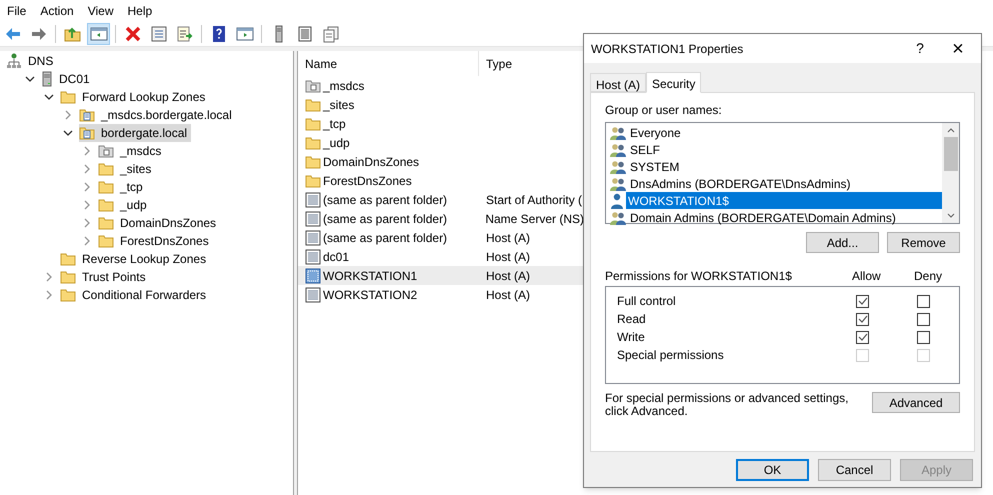 This screenshot has height=495, width=993. What do you see at coordinates (441, 104) in the screenshot?
I see `list-row: _sites` at bounding box center [441, 104].